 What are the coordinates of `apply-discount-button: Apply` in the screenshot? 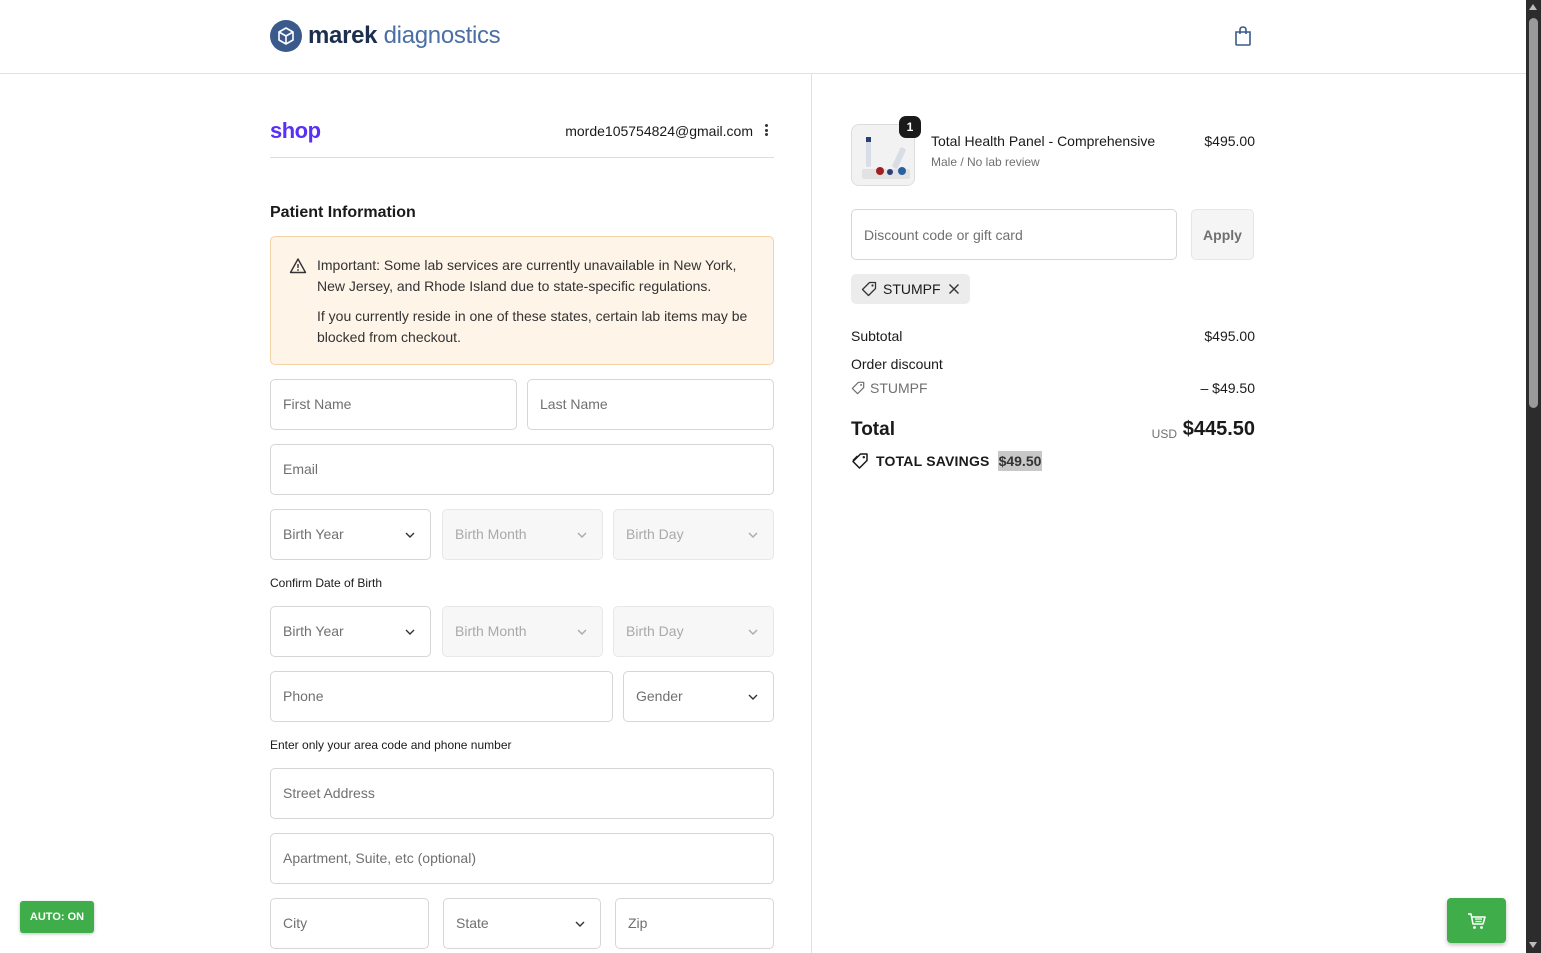 It's located at (1222, 234).